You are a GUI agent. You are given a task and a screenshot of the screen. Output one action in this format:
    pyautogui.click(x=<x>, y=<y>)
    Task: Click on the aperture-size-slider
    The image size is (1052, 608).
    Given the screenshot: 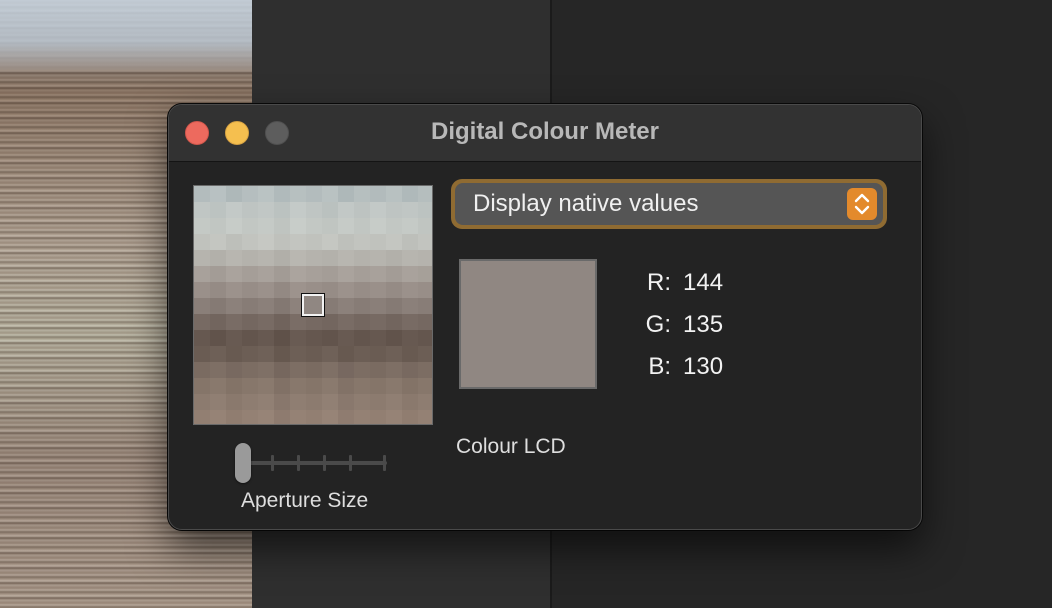 What is the action you would take?
    pyautogui.click(x=315, y=463)
    